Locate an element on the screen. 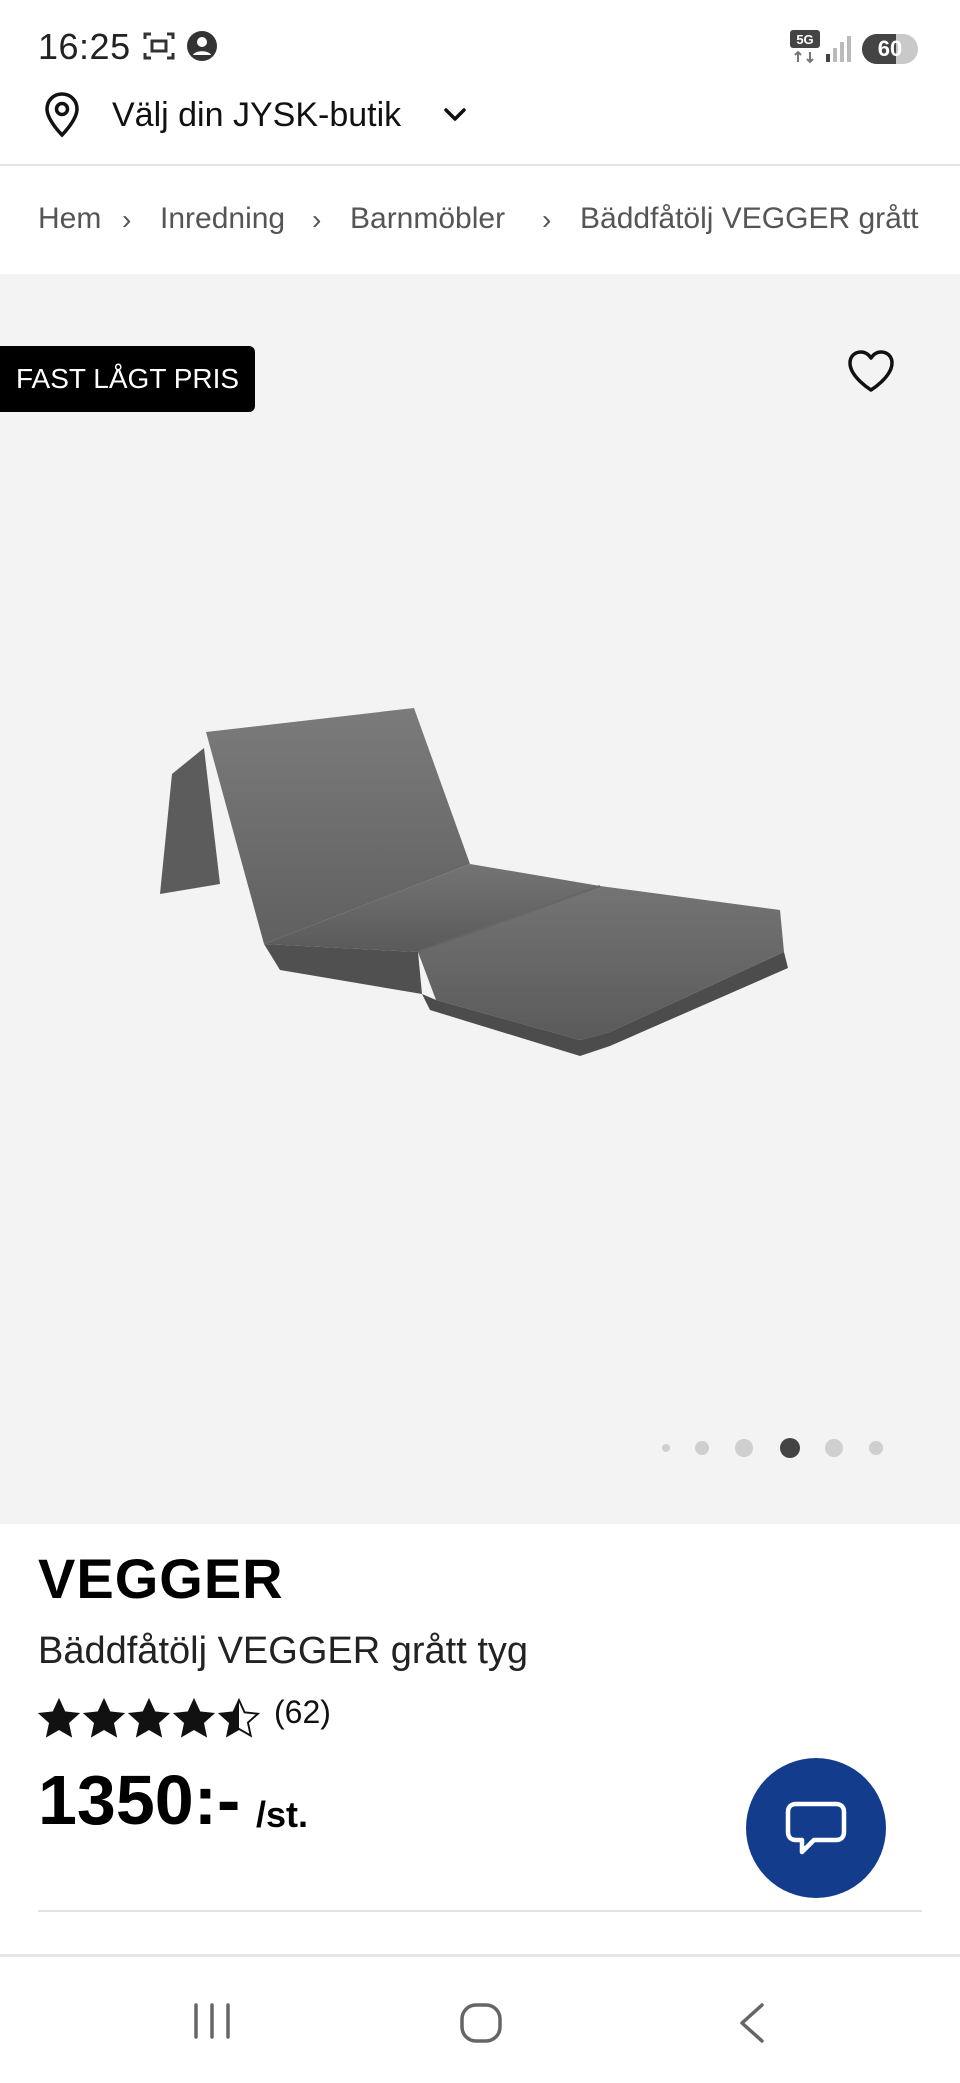 This screenshot has height=2083, width=960. breadcrumb-item-inredning: Inredning is located at coordinates (222, 219).